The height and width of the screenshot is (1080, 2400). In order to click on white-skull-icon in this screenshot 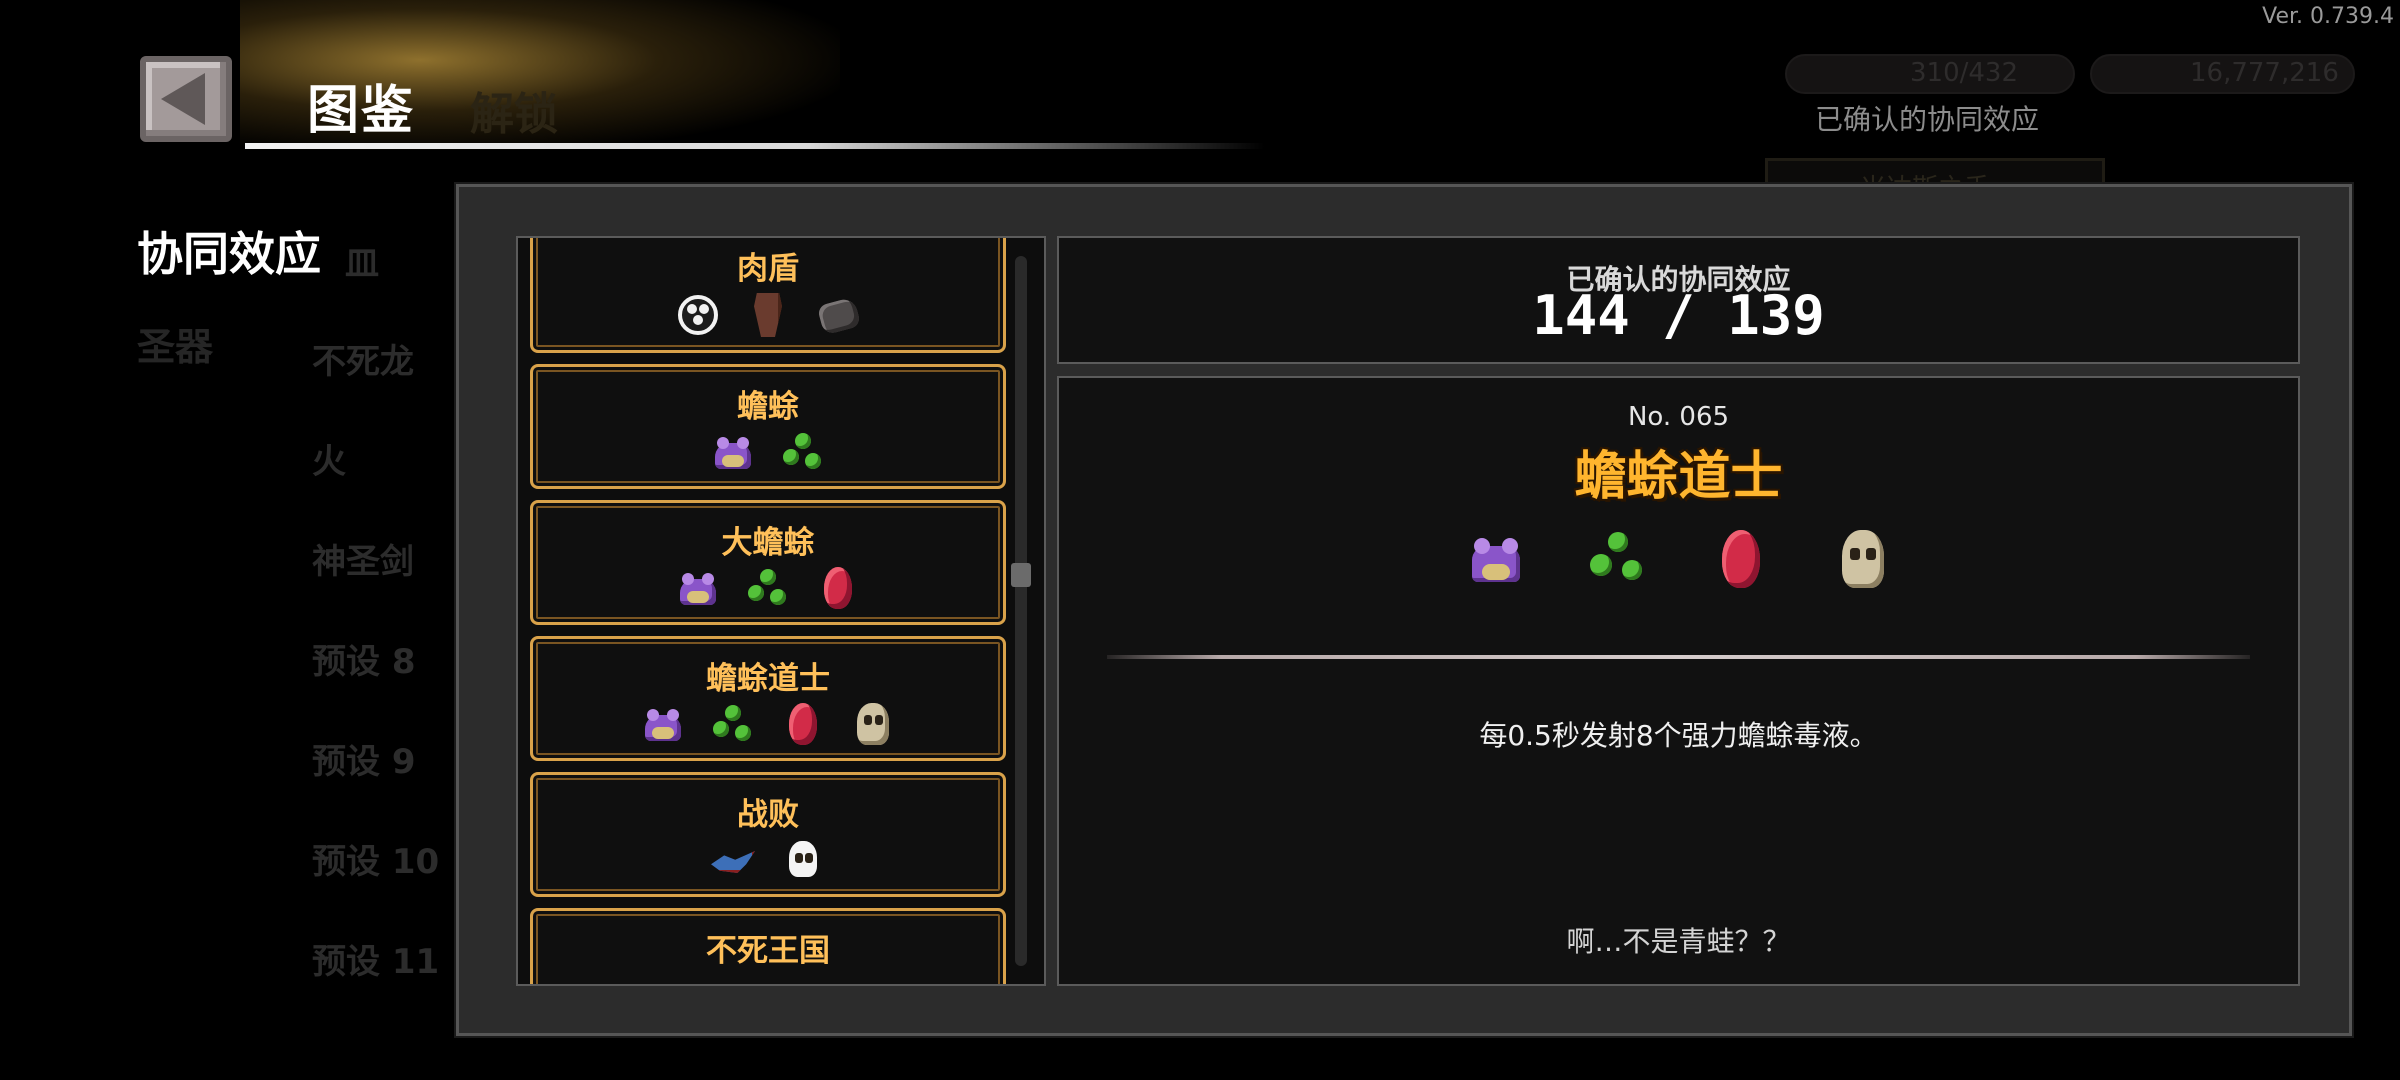, I will do `click(803, 861)`.